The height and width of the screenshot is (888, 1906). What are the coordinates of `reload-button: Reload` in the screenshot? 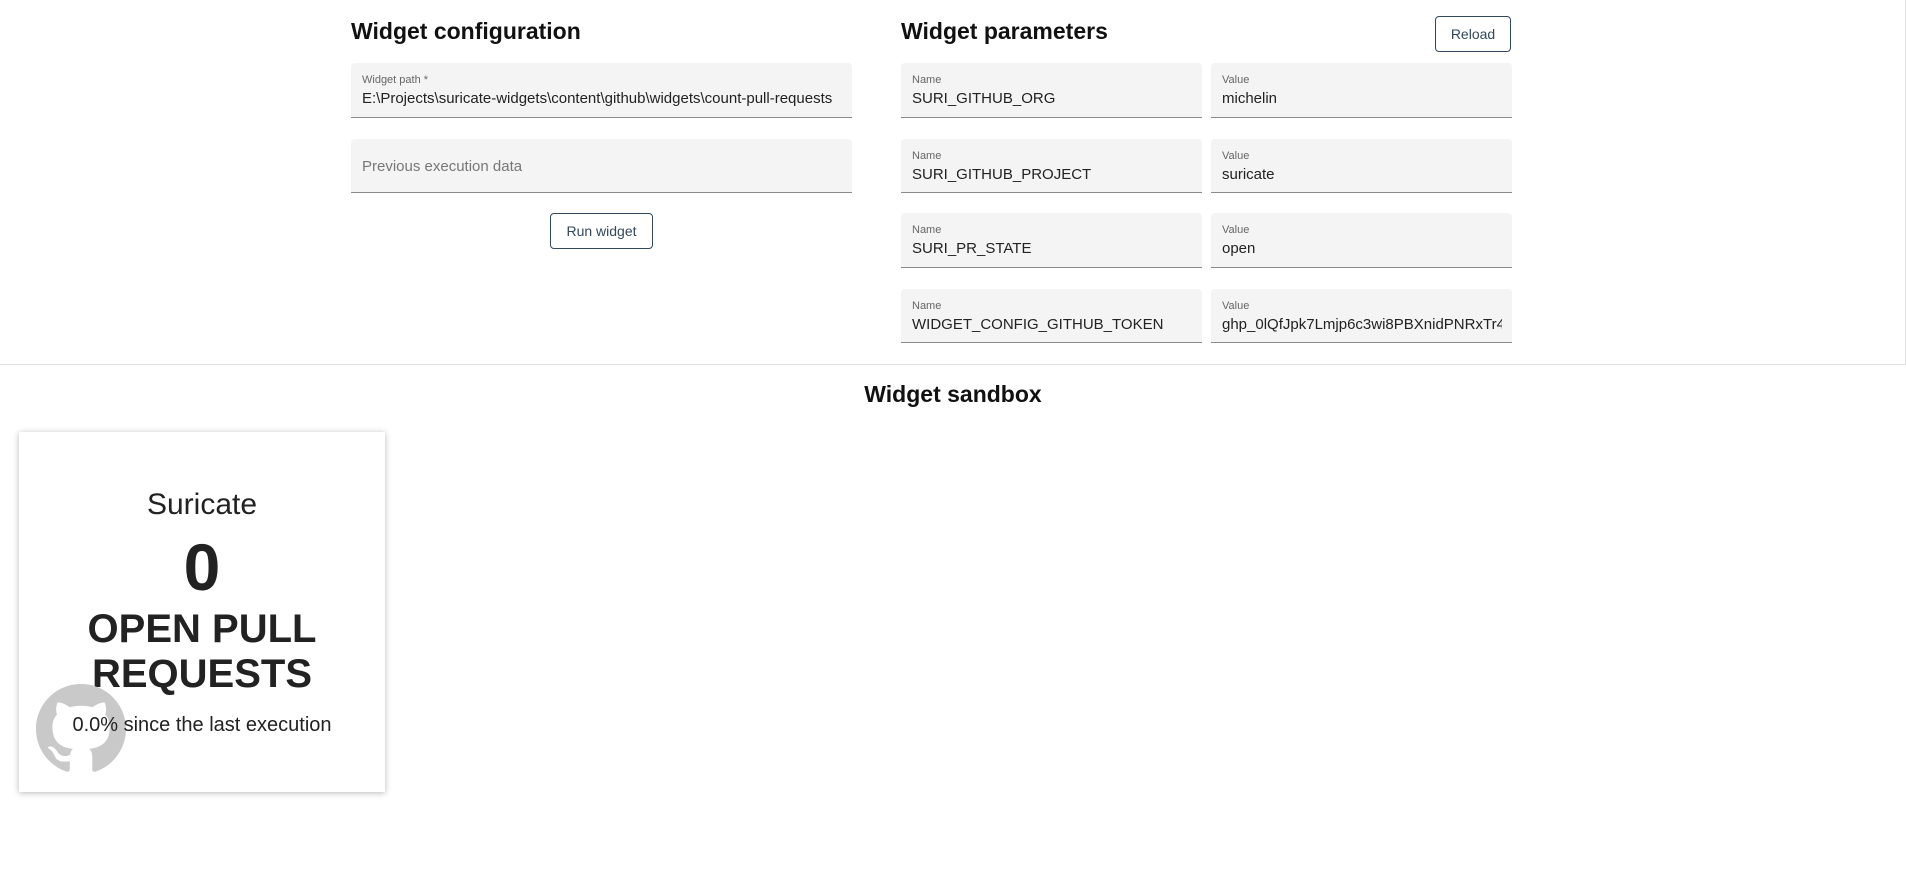 It's located at (1473, 34).